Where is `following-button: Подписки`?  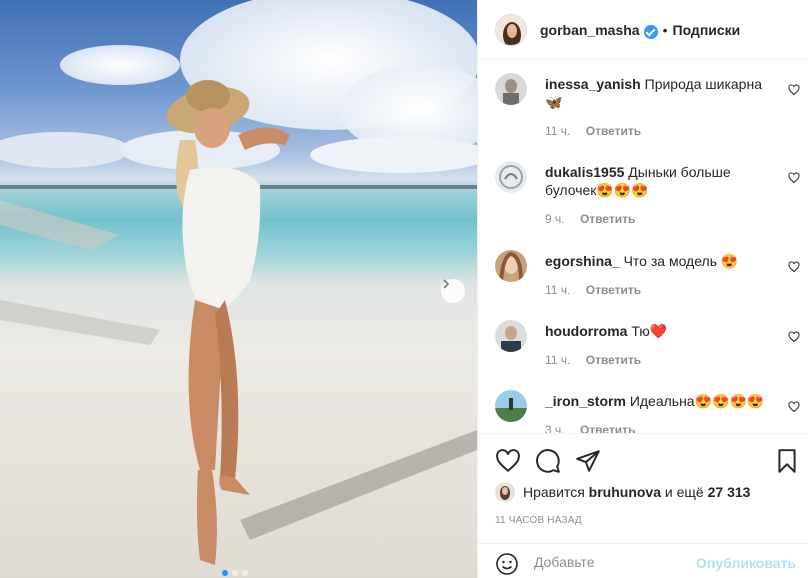 following-button: Подписки is located at coordinates (707, 30).